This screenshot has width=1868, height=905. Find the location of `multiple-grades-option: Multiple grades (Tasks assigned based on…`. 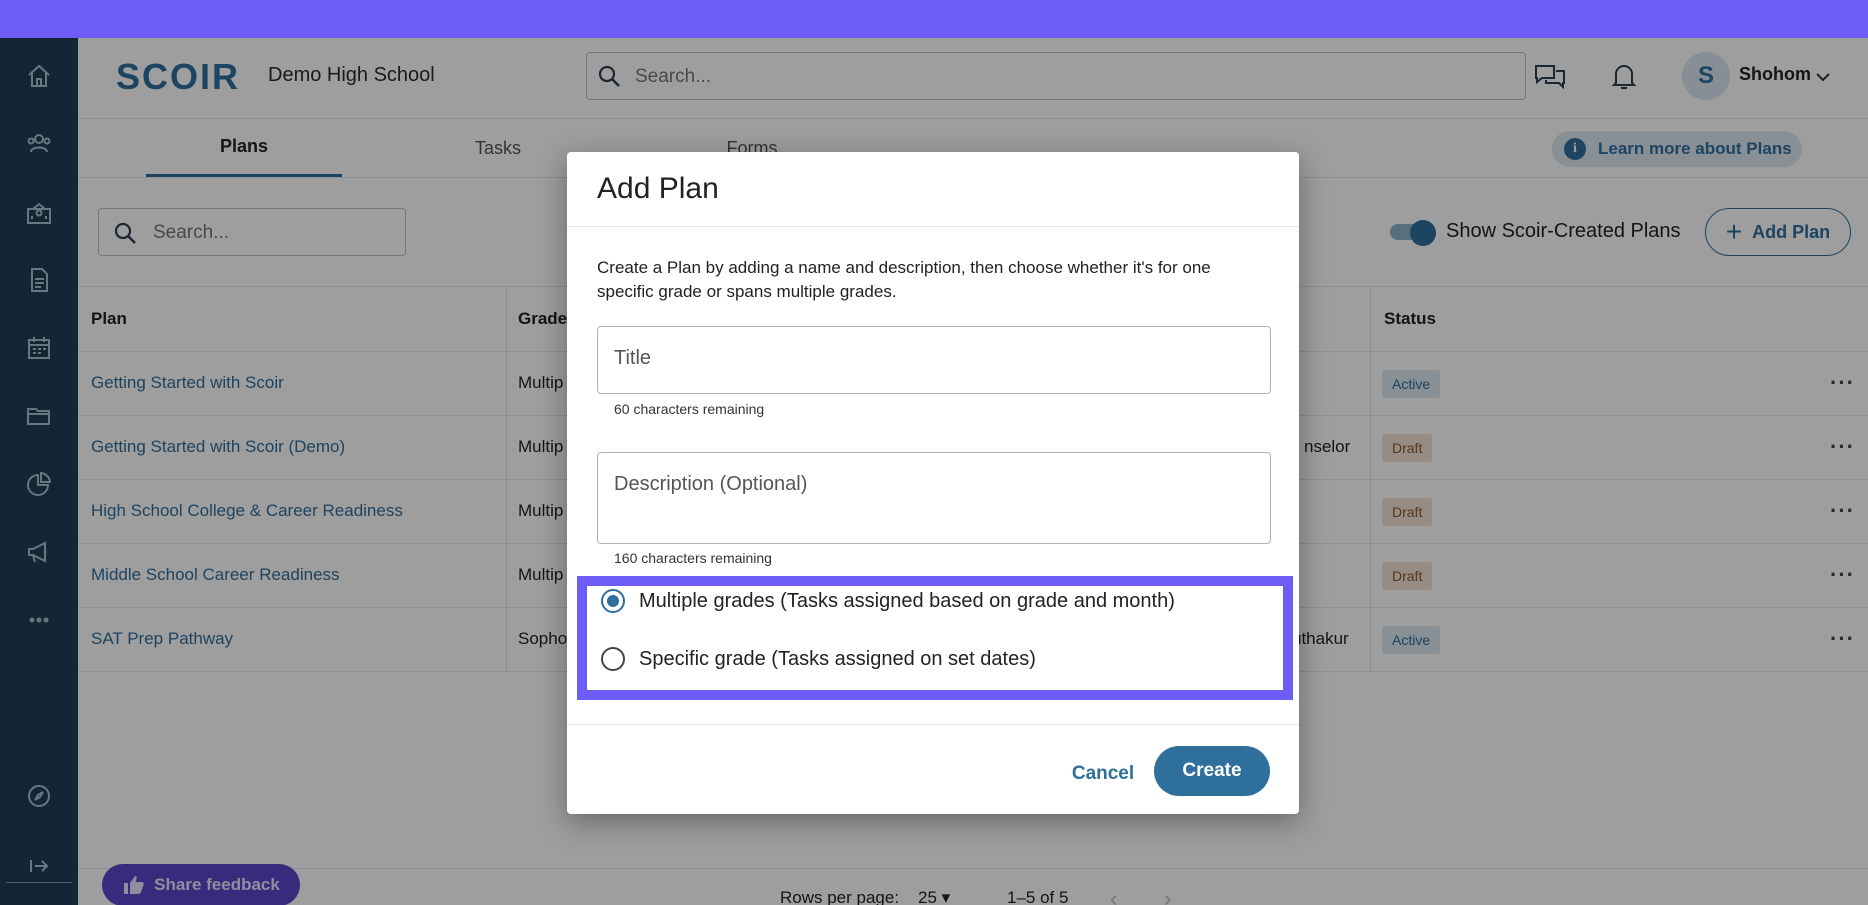

multiple-grades-option: Multiple grades (Tasks assigned based on… is located at coordinates (888, 601).